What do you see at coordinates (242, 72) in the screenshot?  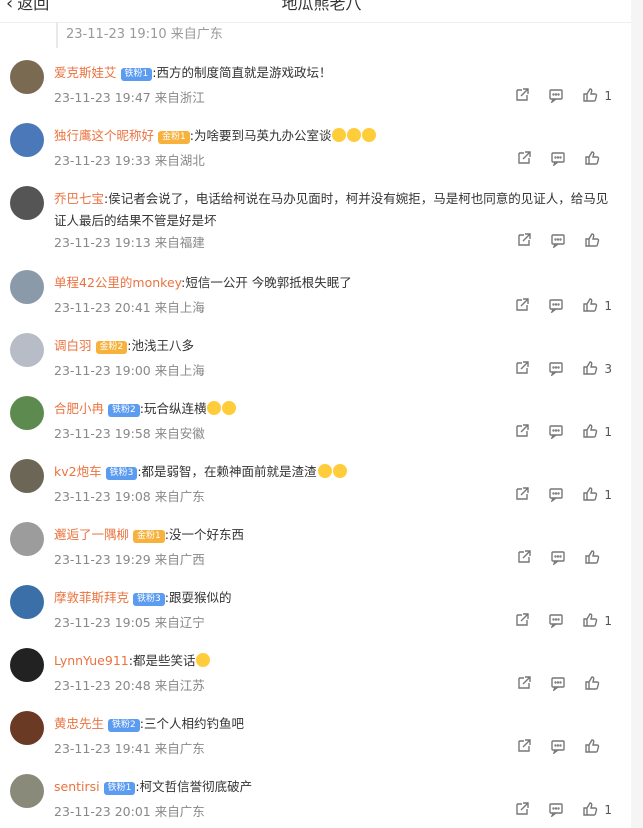 I see `comment-text: :西方的制度简直就是游戏政坛！` at bounding box center [242, 72].